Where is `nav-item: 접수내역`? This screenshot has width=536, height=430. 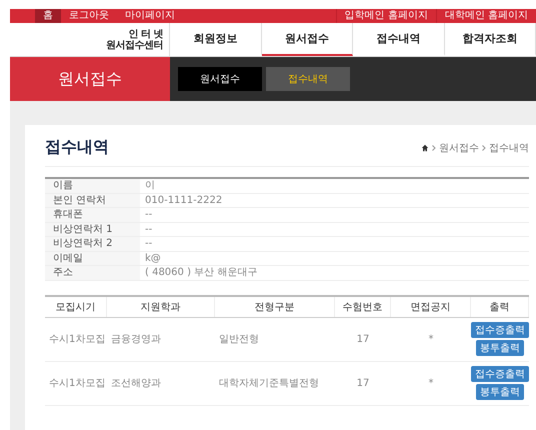 nav-item: 접수내역 is located at coordinates (398, 39).